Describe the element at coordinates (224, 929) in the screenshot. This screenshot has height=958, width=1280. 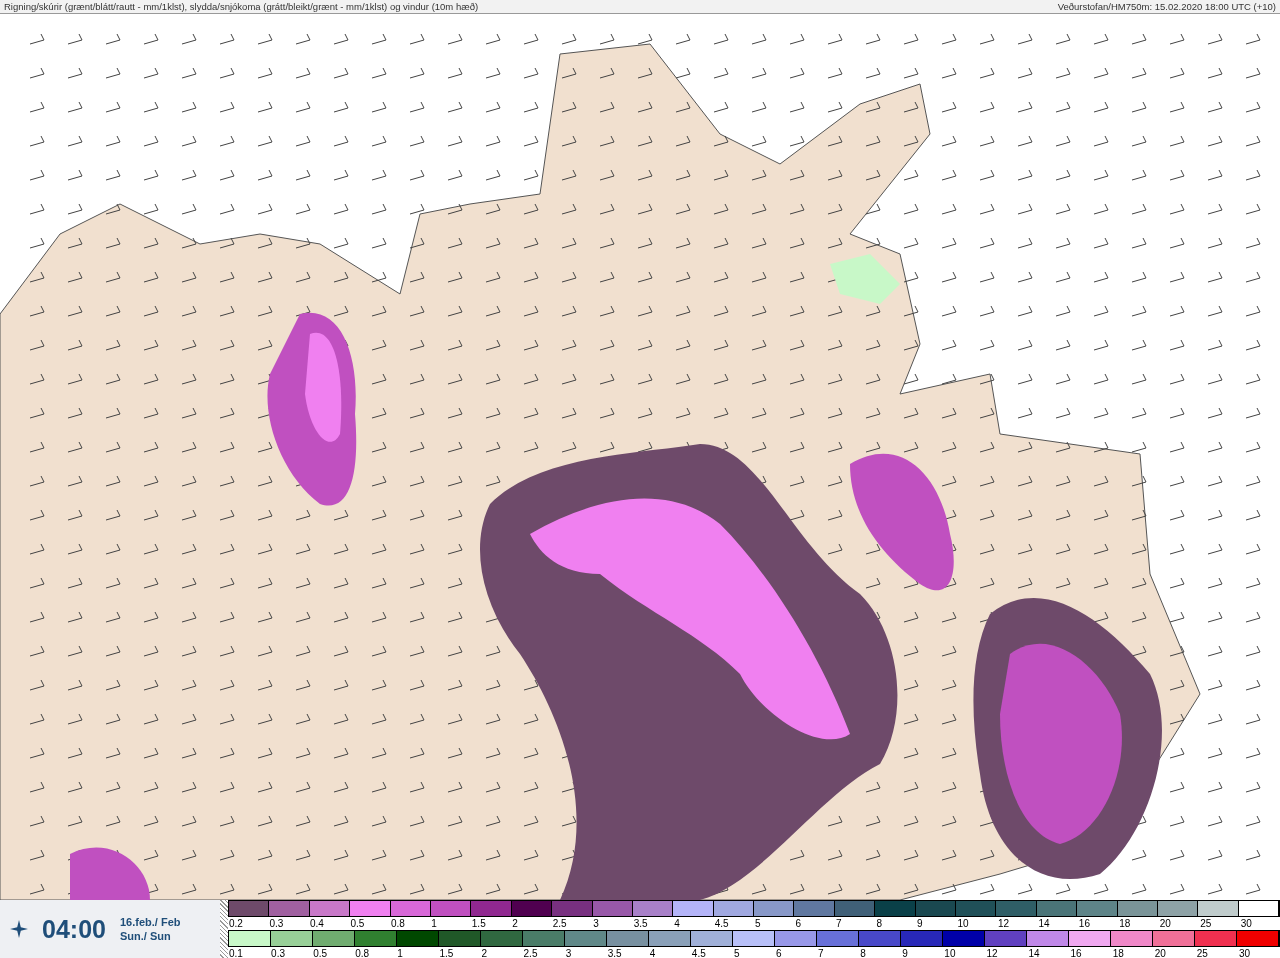
I see `hatch-pattern-strip` at that location.